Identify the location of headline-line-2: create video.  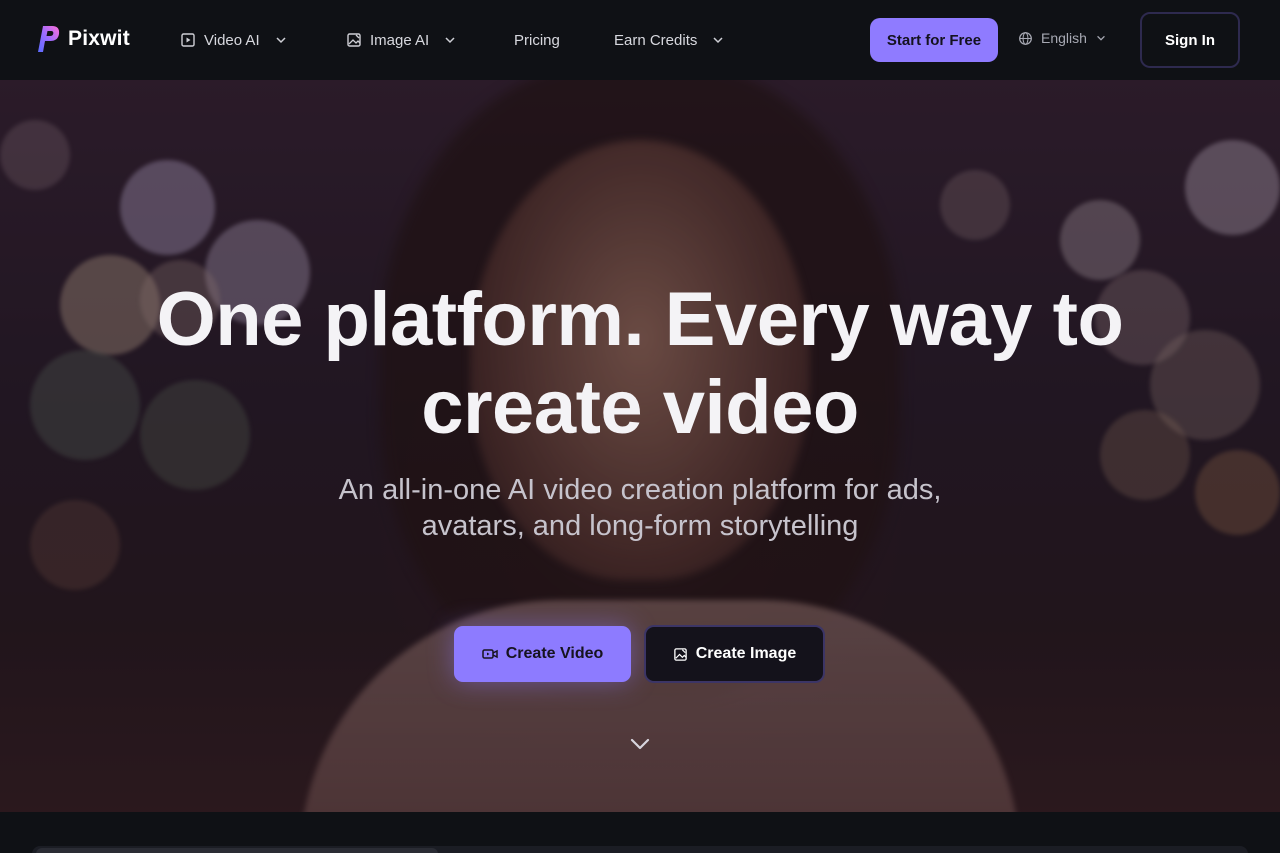
(640, 407).